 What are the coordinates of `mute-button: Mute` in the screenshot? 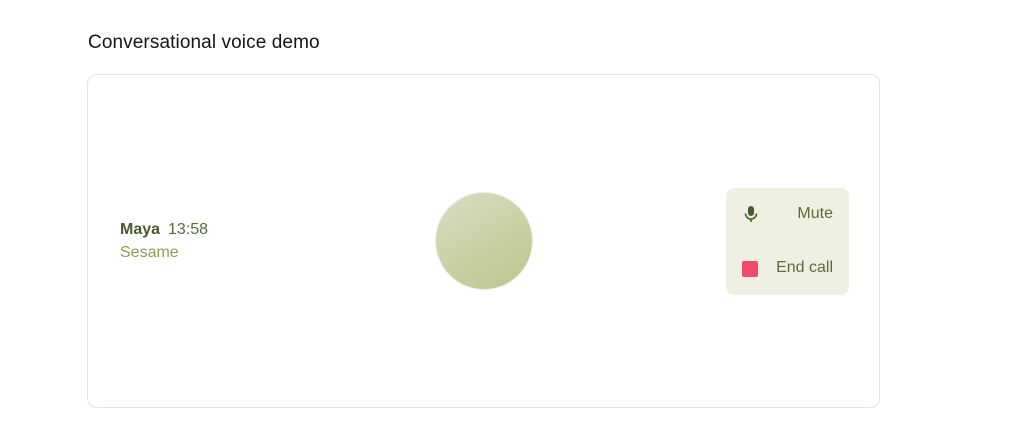 It's located at (787, 214).